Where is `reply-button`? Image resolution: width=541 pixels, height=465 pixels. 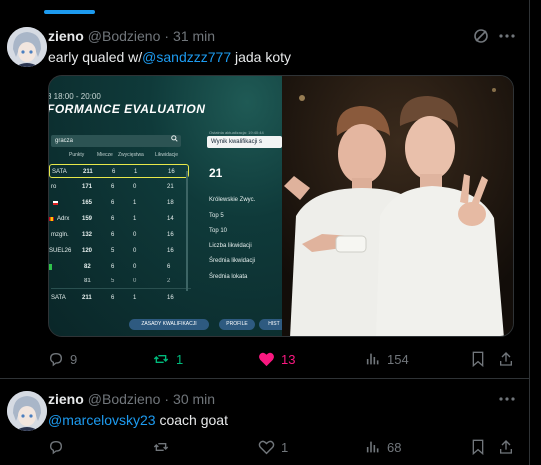
reply-button is located at coordinates (59, 447).